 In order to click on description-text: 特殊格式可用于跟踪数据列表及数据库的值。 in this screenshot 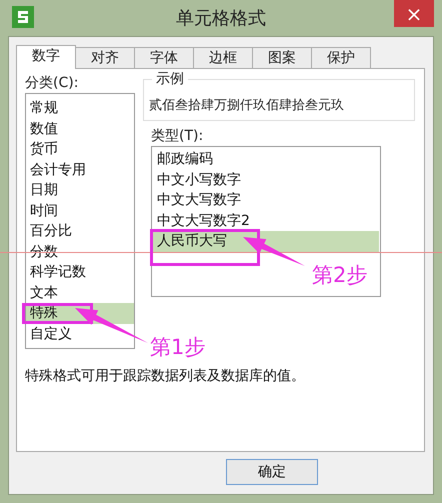, I will do `click(165, 376)`.